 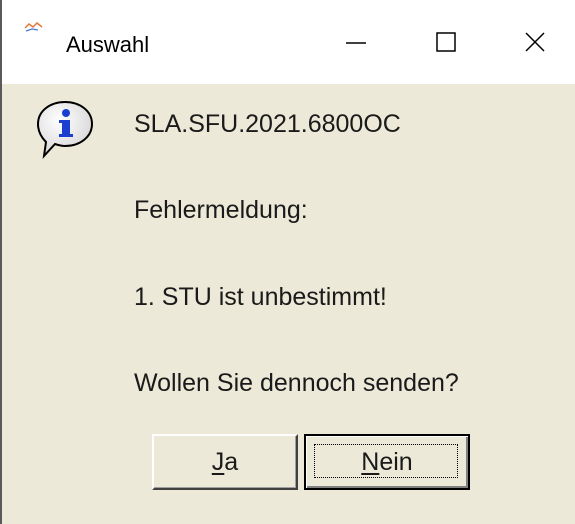 I want to click on maximize-button, so click(x=446, y=42).